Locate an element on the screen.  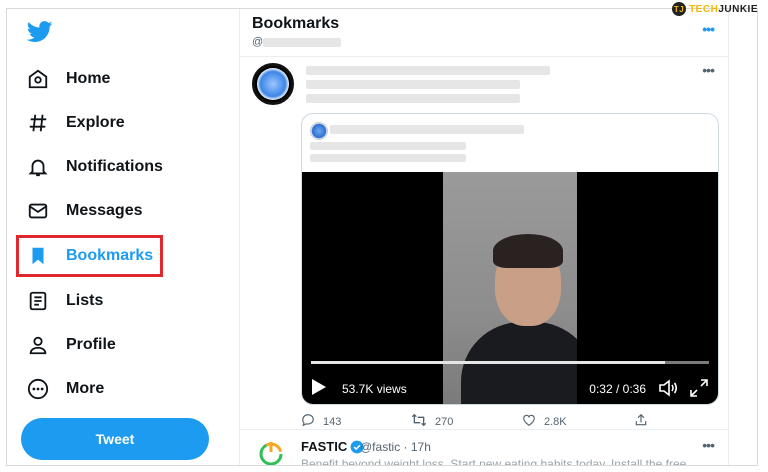
sidebar-item-label: Explore is located at coordinates (95, 122).